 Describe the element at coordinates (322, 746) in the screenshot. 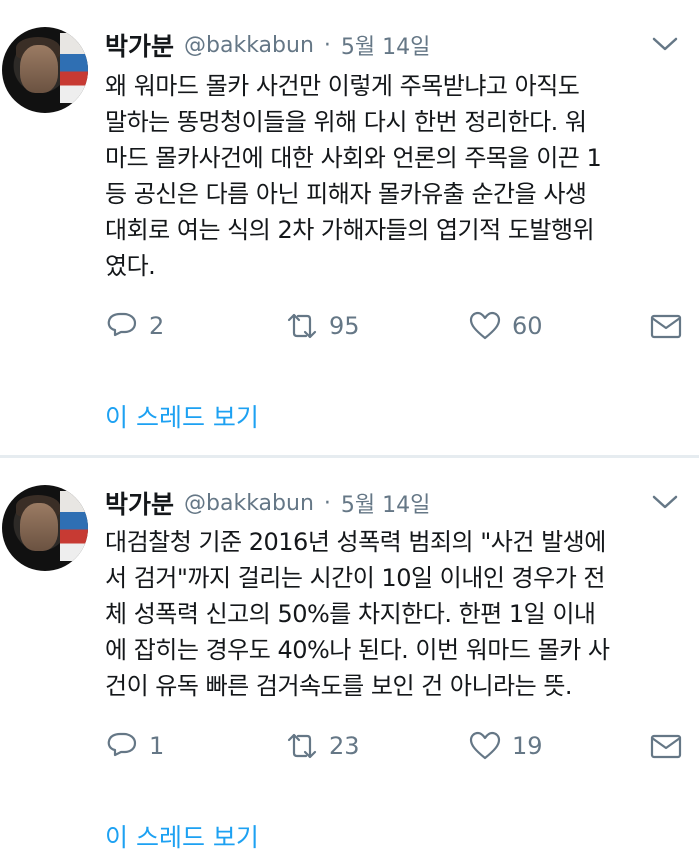

I see `retweet-button: 23` at that location.